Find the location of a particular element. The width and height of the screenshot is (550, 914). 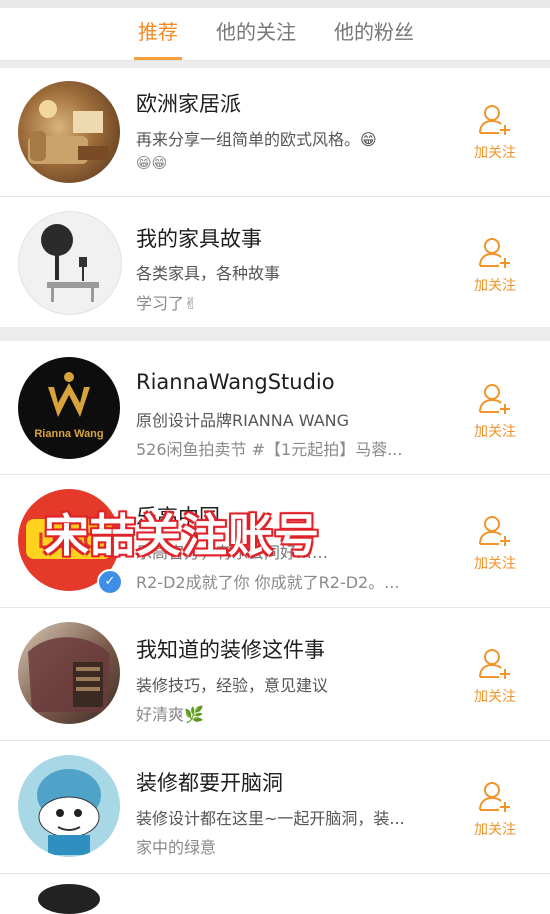

account-name: 我的家具故事 is located at coordinates (199, 239).